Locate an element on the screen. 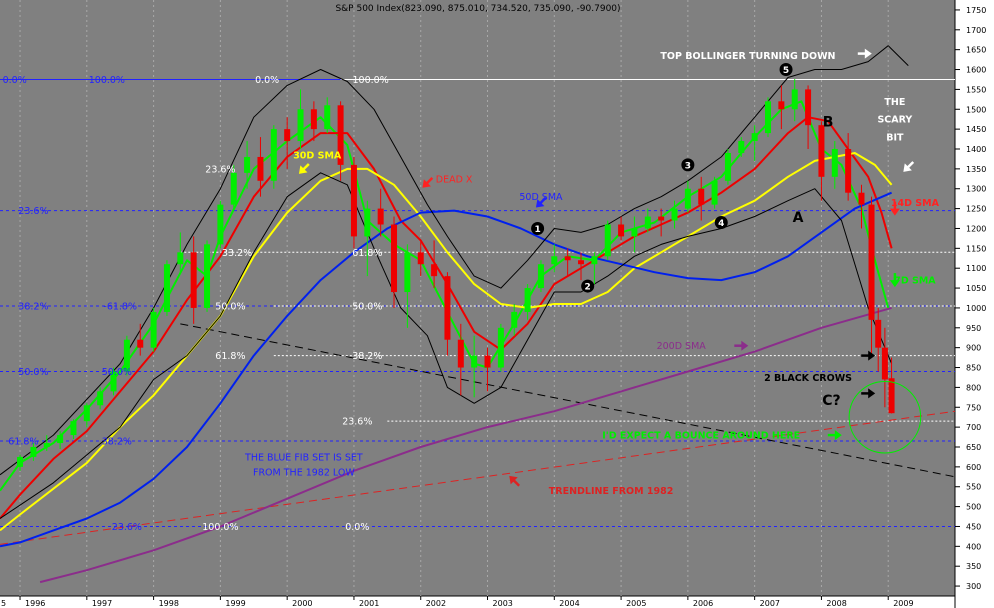  y-tick-label: 500 is located at coordinates (973, 507).